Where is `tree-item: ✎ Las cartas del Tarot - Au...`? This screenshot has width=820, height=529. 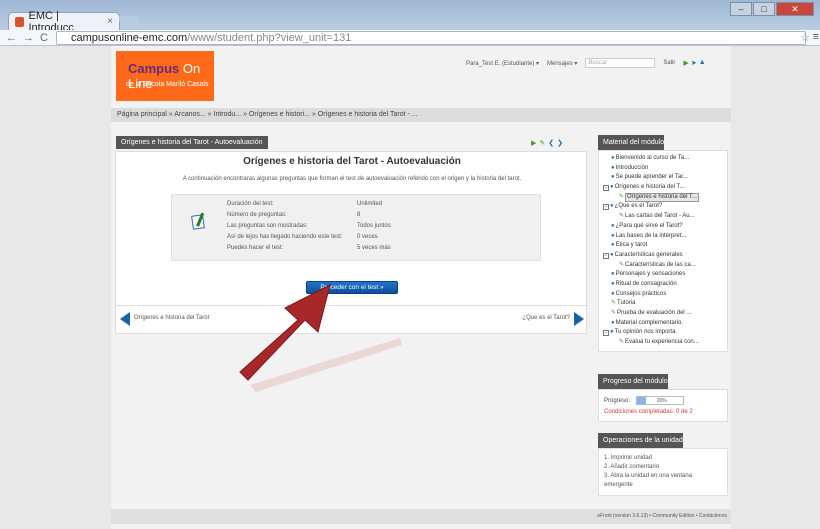 tree-item: ✎ Las cartas del Tarot - Au... is located at coordinates (664, 217).